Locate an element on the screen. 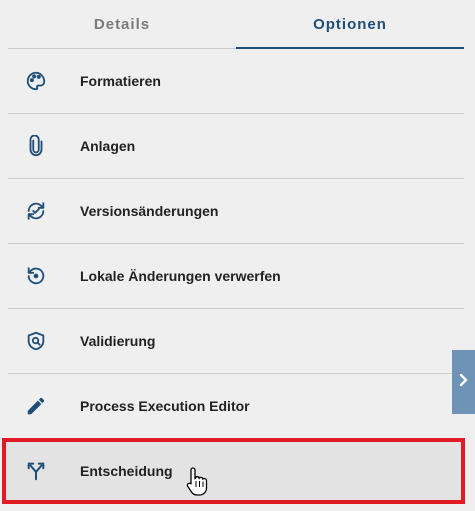 The height and width of the screenshot is (511, 475). menu-item-anlagen: Anlagen is located at coordinates (236, 146).